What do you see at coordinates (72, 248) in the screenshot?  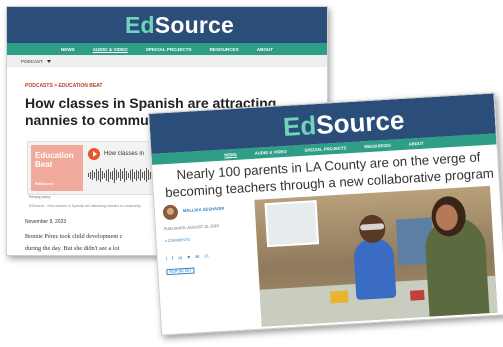 I see `article-body-line: during the day. But she didn't see a lot` at bounding box center [72, 248].